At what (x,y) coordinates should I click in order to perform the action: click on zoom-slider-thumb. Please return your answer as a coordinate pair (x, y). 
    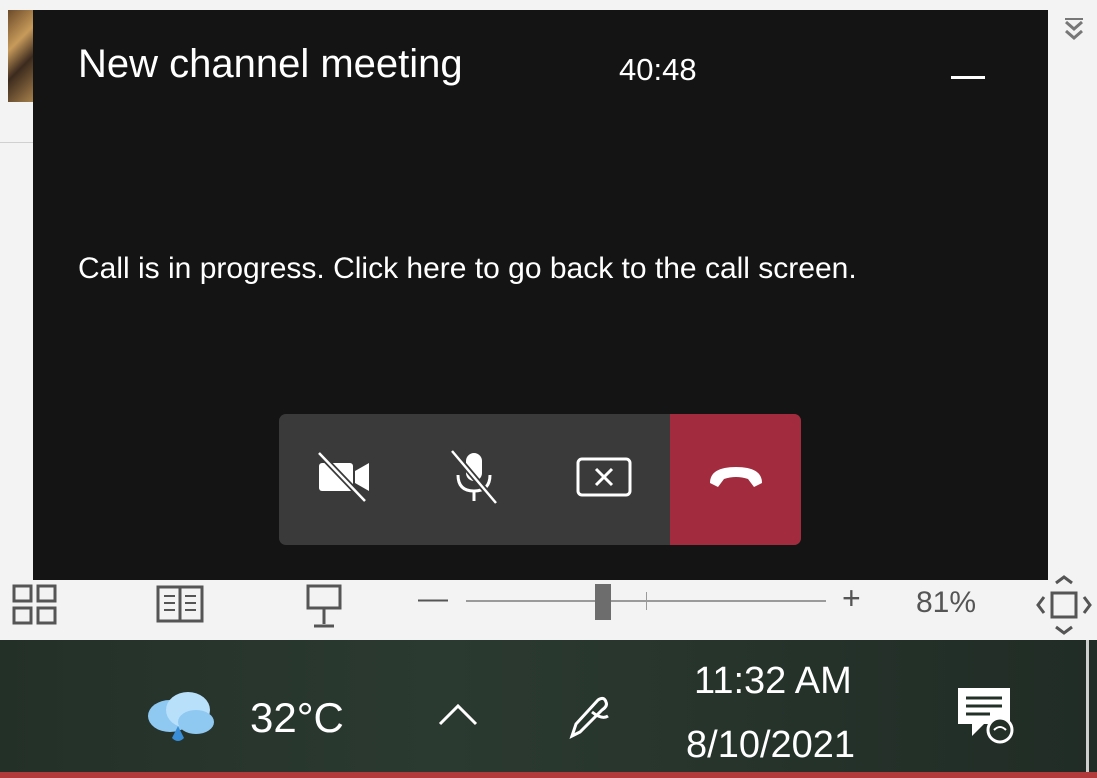
    Looking at the image, I should click on (603, 602).